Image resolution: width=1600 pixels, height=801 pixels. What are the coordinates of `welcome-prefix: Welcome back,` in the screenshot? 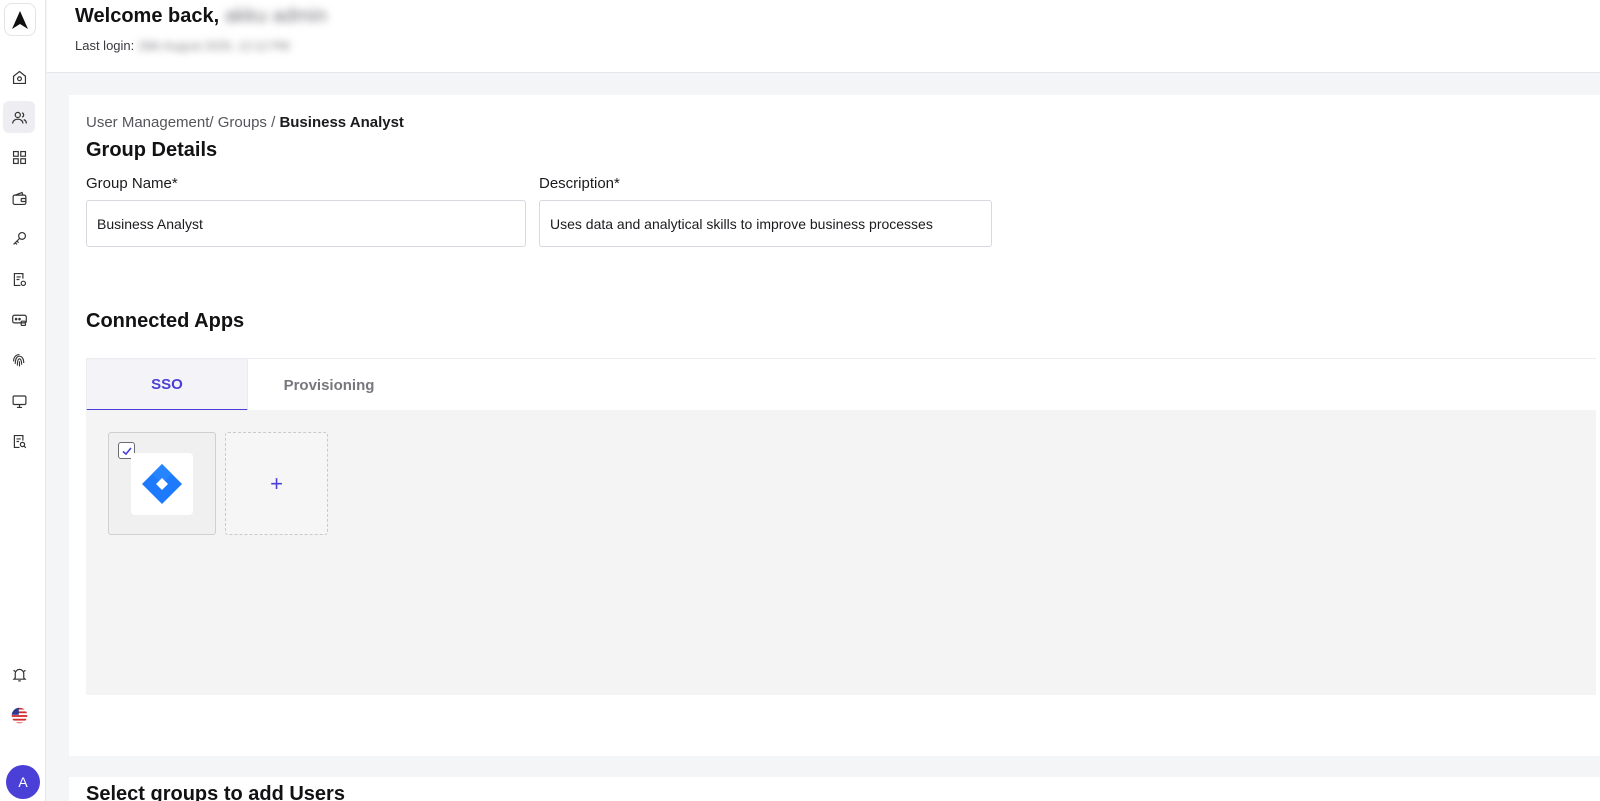 It's located at (147, 16).